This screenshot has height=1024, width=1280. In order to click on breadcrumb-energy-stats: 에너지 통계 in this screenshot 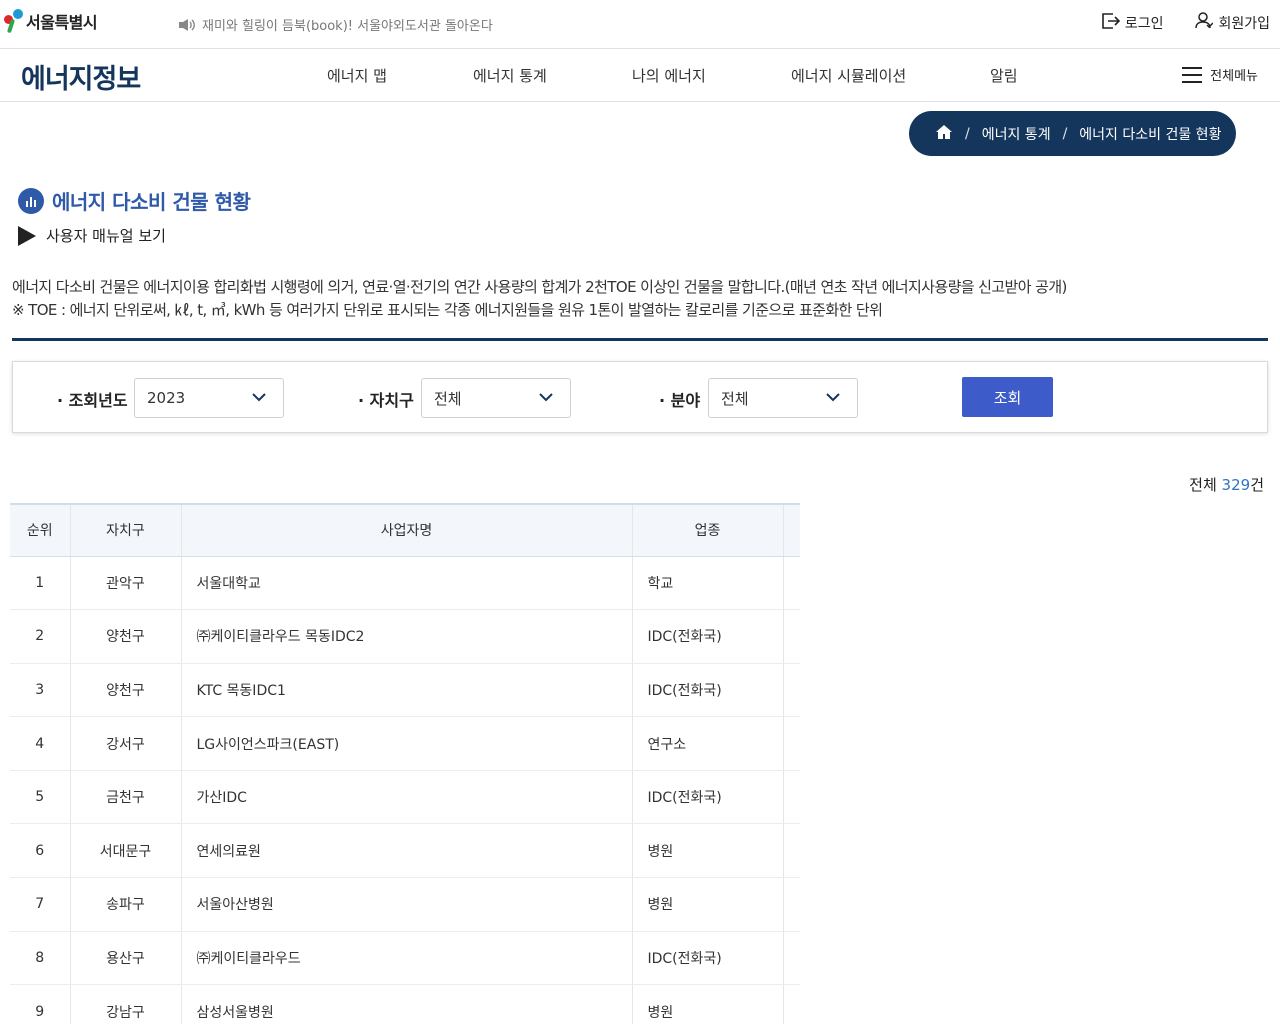, I will do `click(1016, 134)`.